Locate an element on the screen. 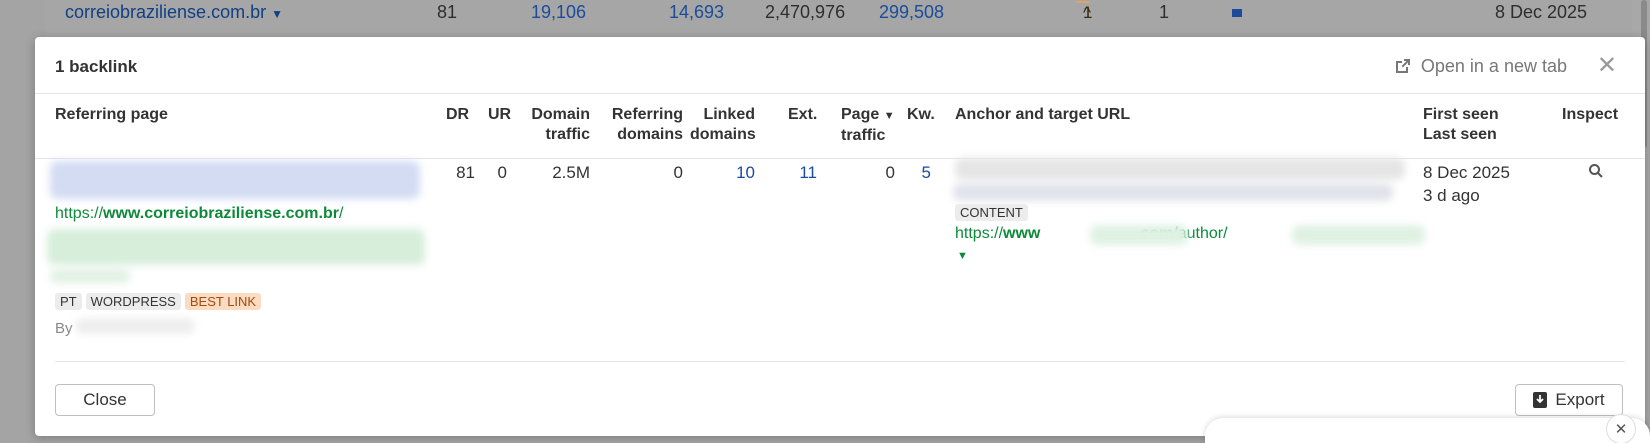 Image resolution: width=1650 pixels, height=443 pixels. open-new-tab-label: Open in a new tab is located at coordinates (1493, 66).